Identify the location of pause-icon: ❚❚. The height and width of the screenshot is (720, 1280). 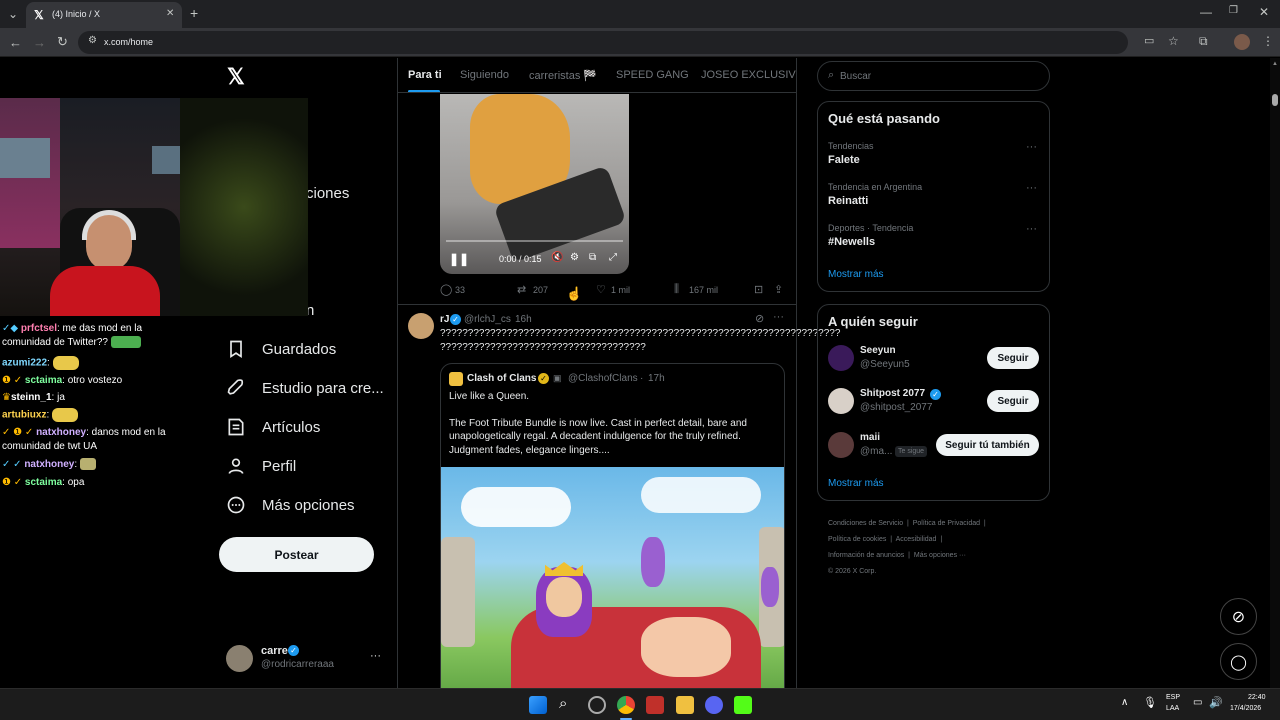
(459, 259).